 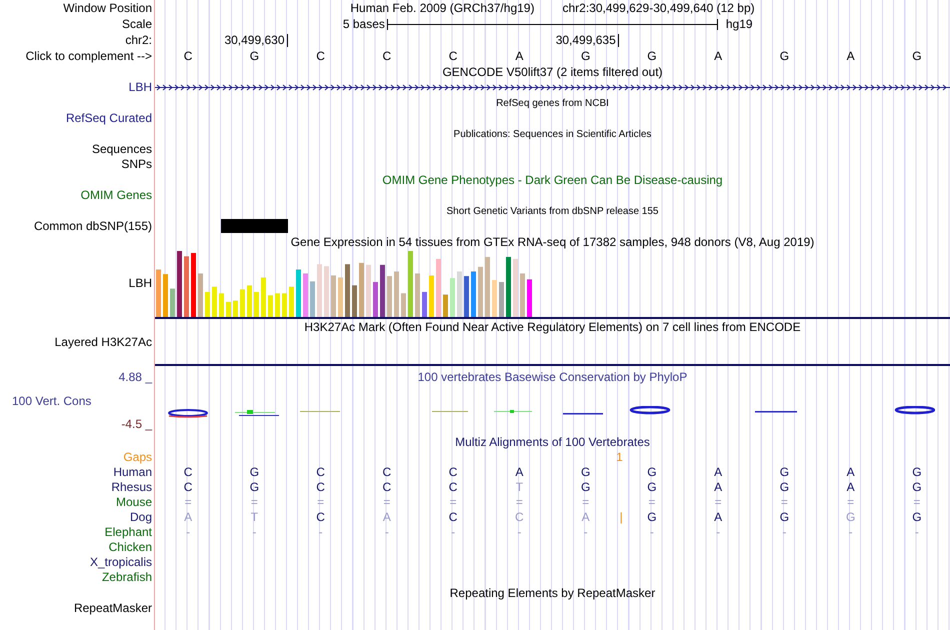 What do you see at coordinates (256, 40) in the screenshot?
I see `ruler-tick: 30,499,630` at bounding box center [256, 40].